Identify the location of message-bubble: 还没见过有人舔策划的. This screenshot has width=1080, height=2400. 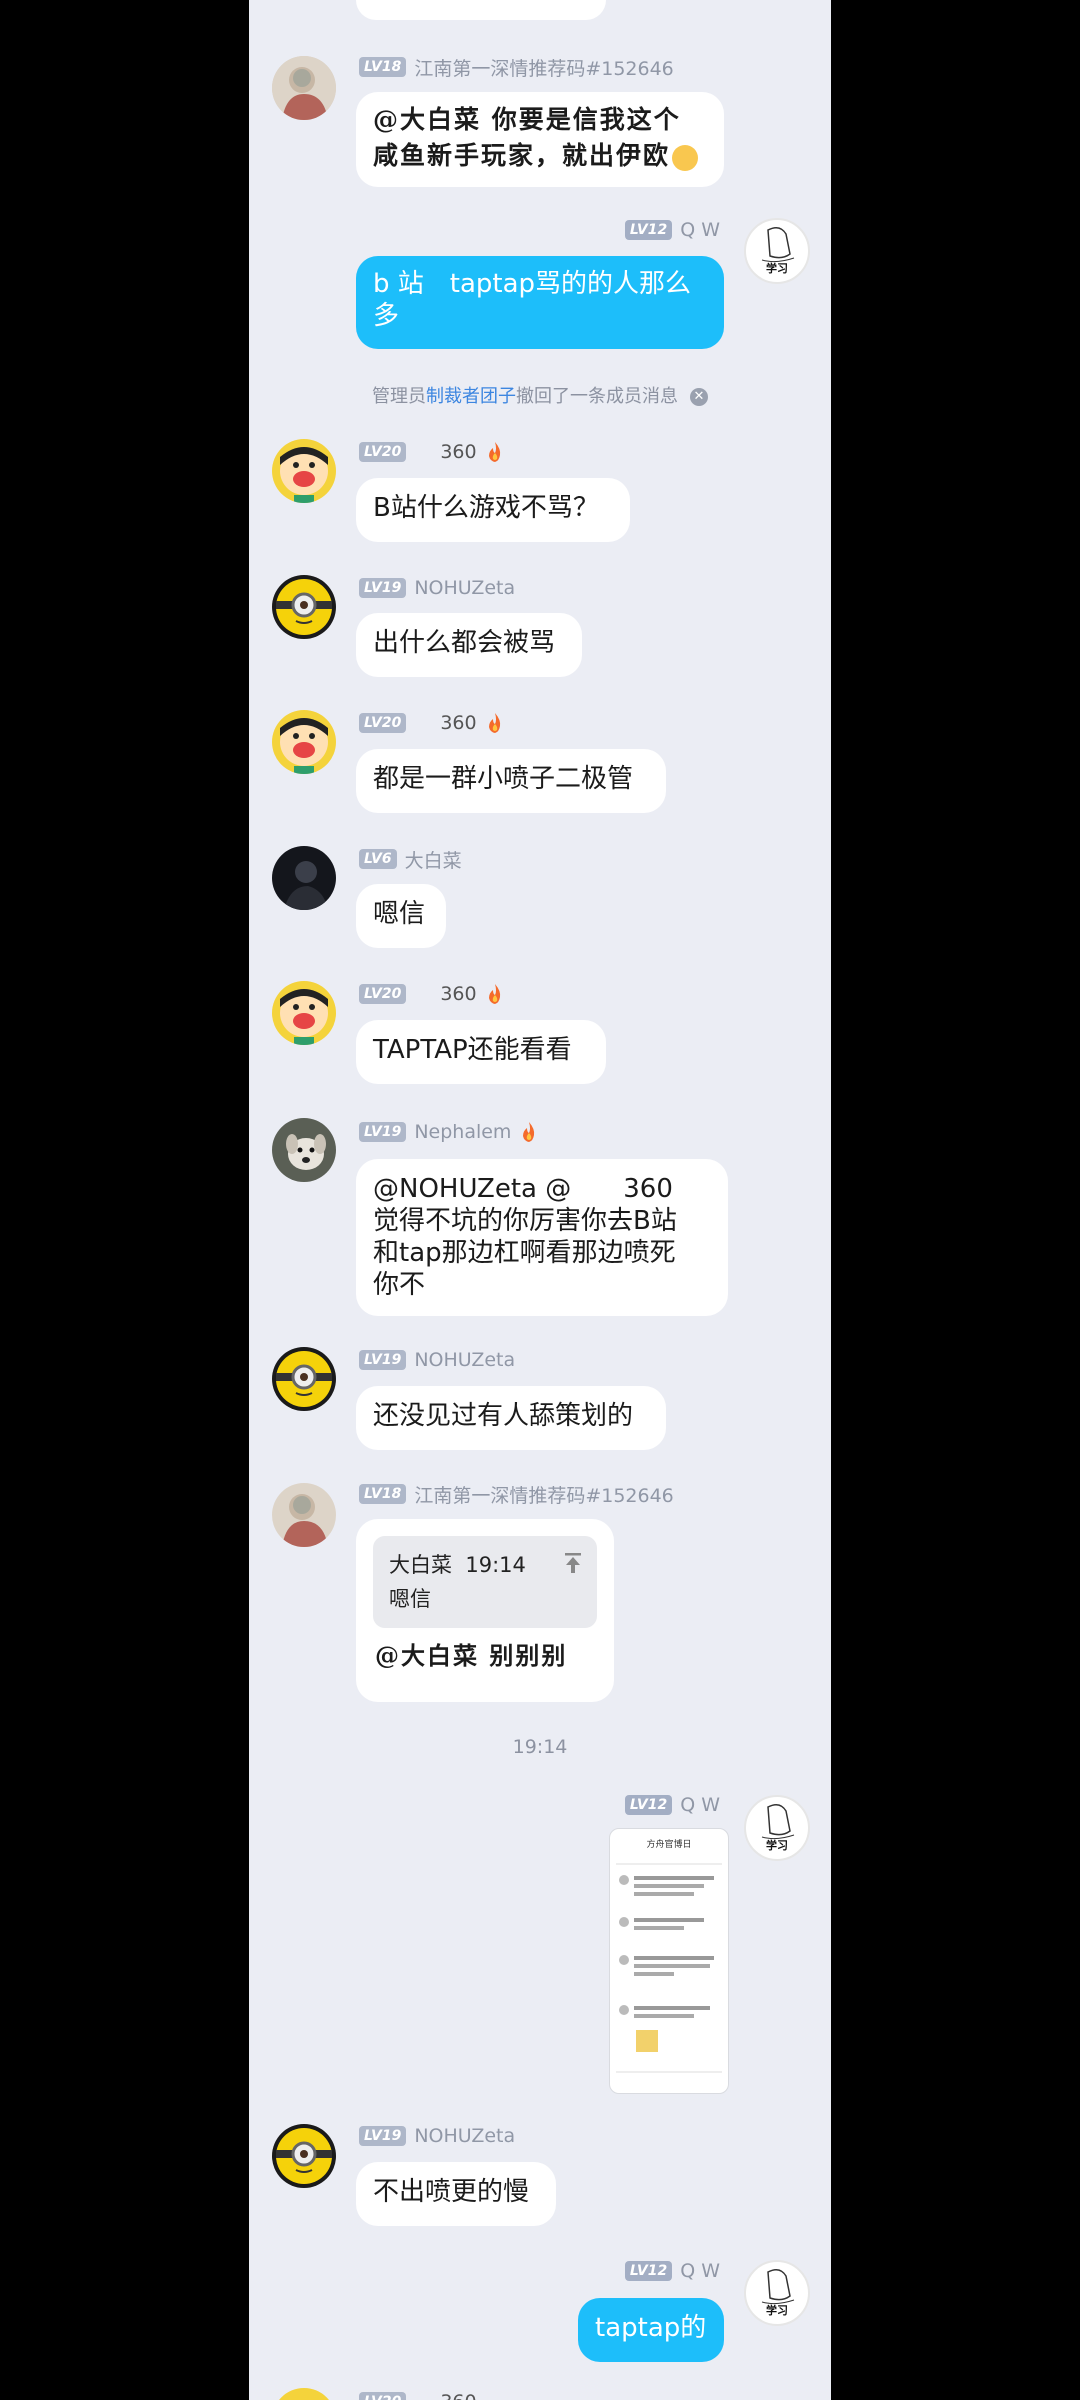
(511, 1418).